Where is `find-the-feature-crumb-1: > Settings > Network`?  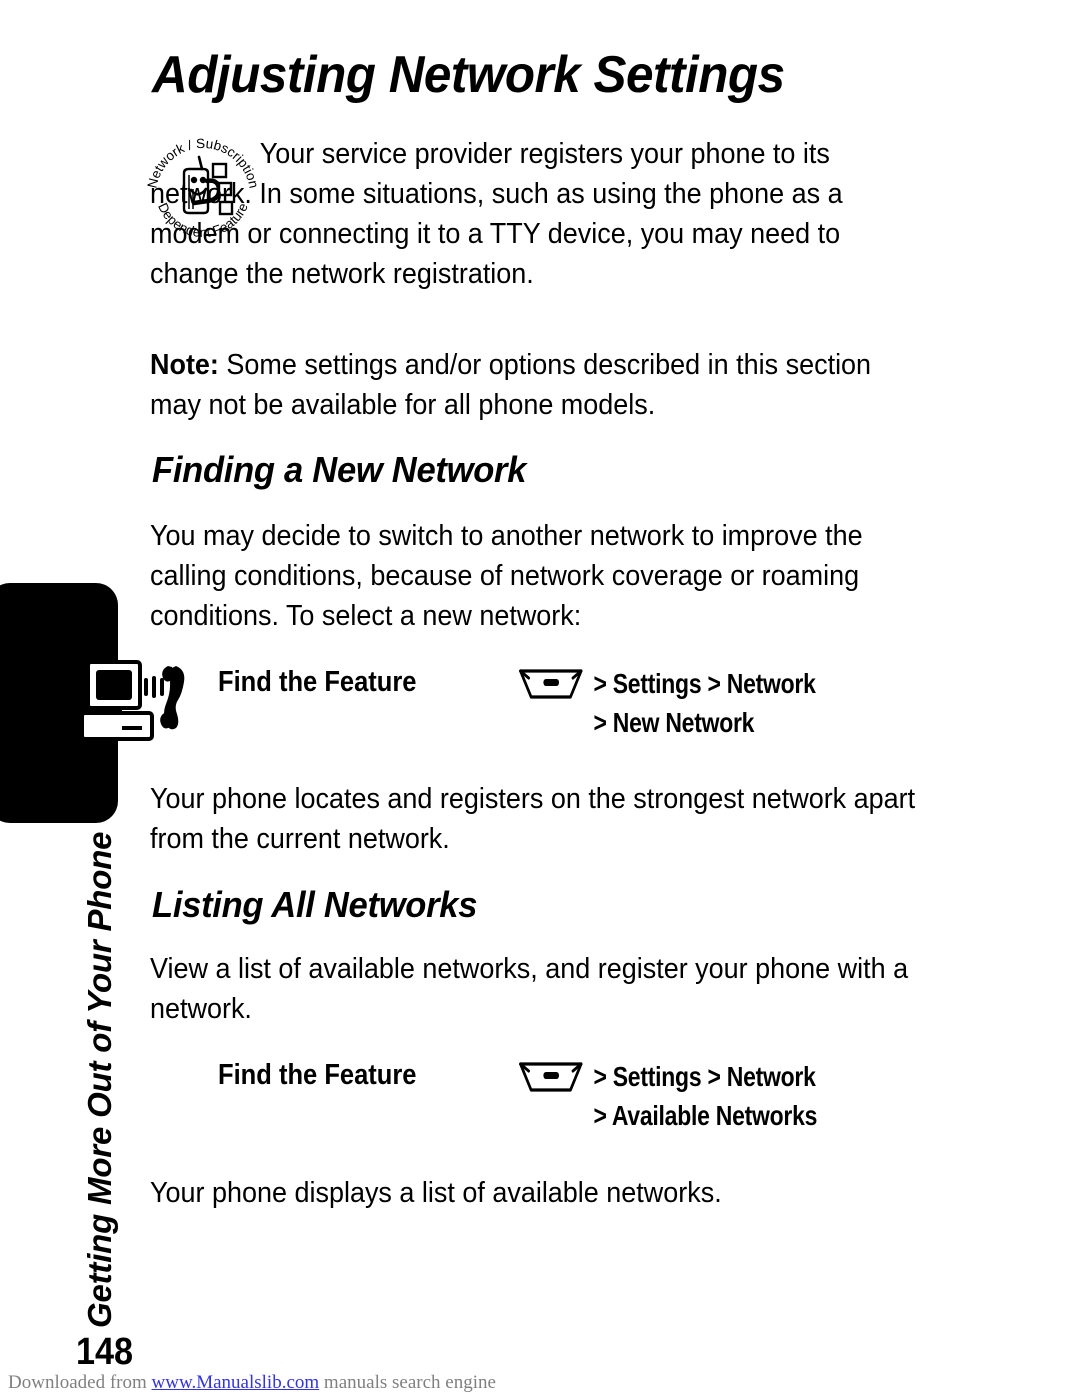
find-the-feature-crumb-1: > Settings > Network is located at coordinates (704, 683).